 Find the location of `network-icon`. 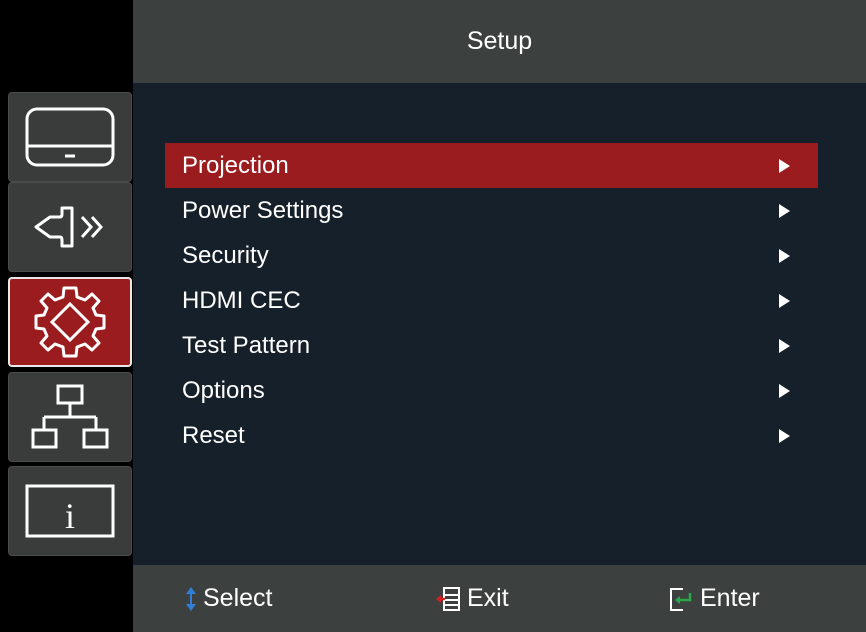

network-icon is located at coordinates (70, 417).